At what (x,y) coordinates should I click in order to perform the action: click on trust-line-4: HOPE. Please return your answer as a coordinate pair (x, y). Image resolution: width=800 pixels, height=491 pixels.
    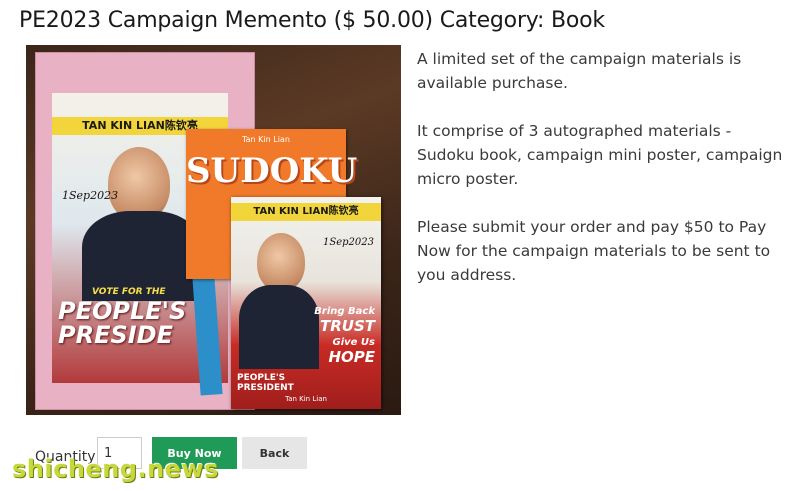
    Looking at the image, I should click on (351, 357).